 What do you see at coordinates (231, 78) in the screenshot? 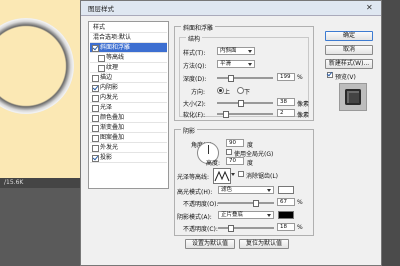
I see `depth-slider-knob` at bounding box center [231, 78].